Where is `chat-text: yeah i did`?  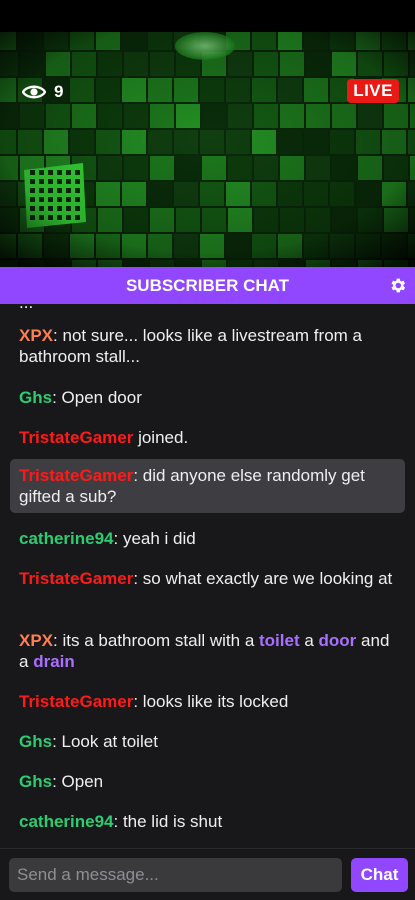 chat-text: yeah i did is located at coordinates (159, 538).